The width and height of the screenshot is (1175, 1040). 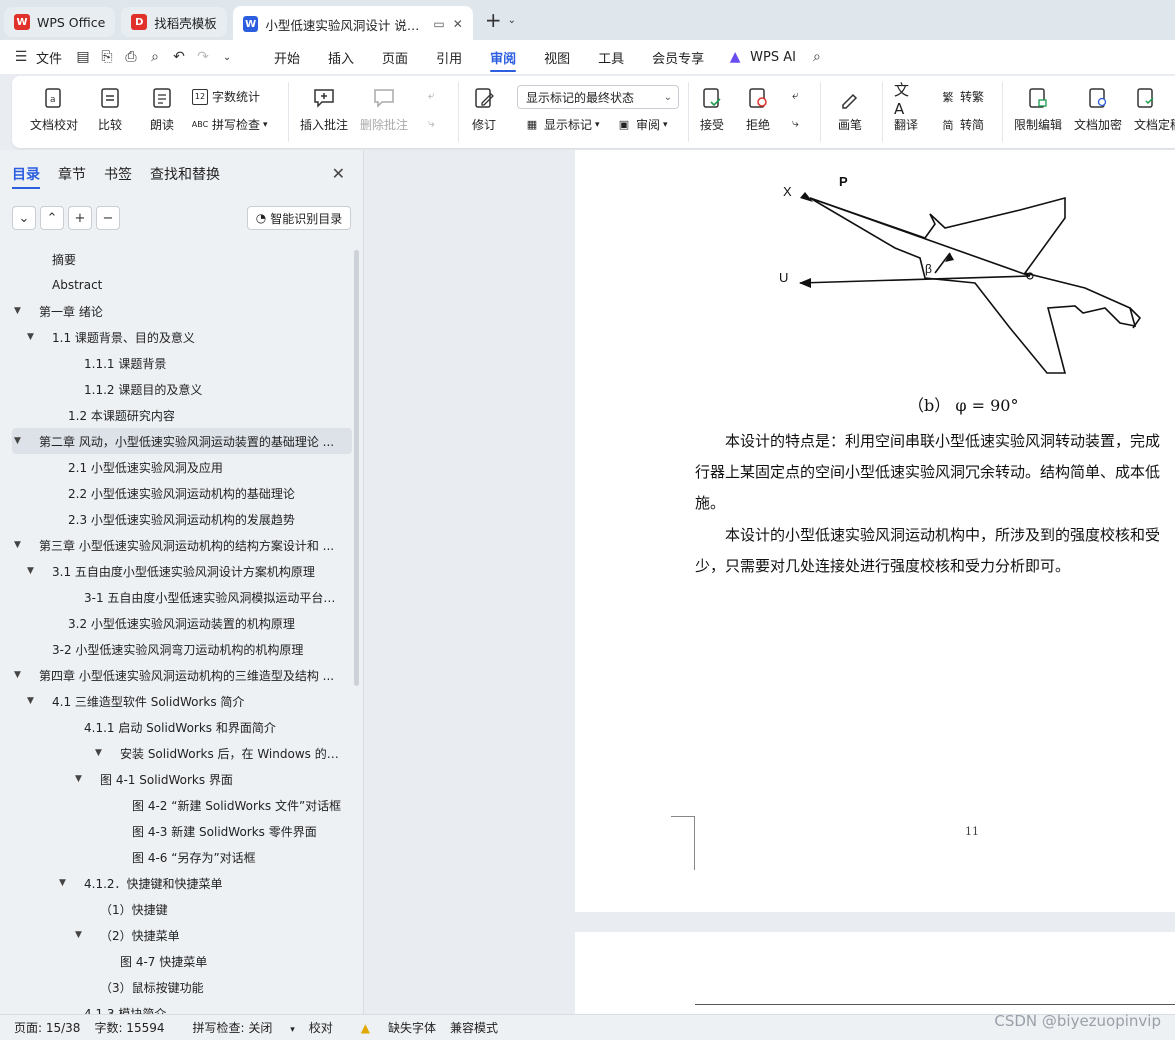 I want to click on word-count-status: 字数: 15594, so click(x=129, y=1027).